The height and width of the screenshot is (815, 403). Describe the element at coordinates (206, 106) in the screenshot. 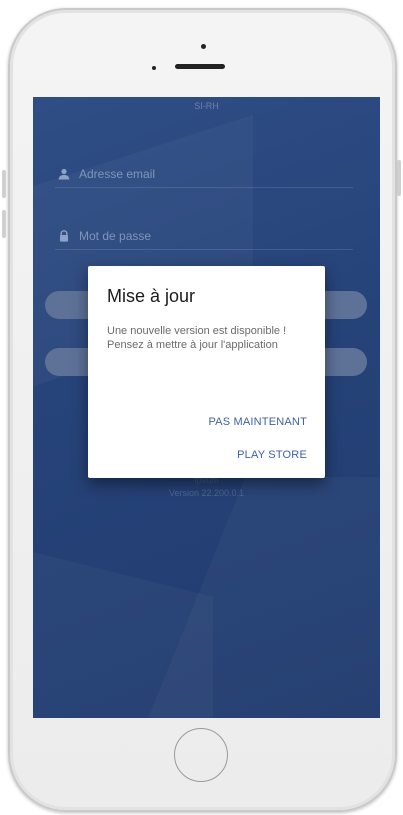

I see `app-title: SI-RH` at that location.